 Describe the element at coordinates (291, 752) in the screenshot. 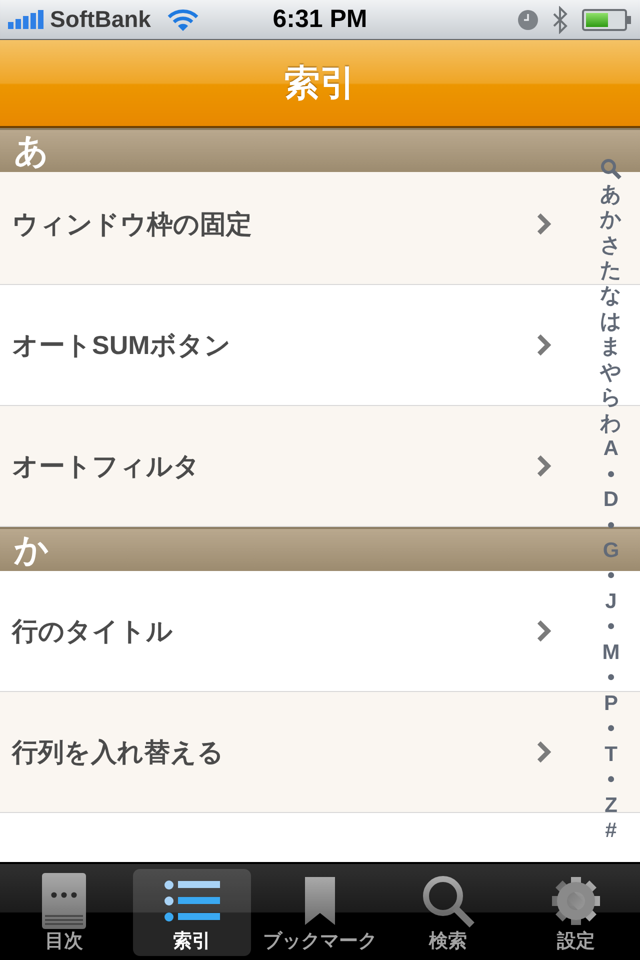

I see `index-row: 行列を入れ替える` at that location.